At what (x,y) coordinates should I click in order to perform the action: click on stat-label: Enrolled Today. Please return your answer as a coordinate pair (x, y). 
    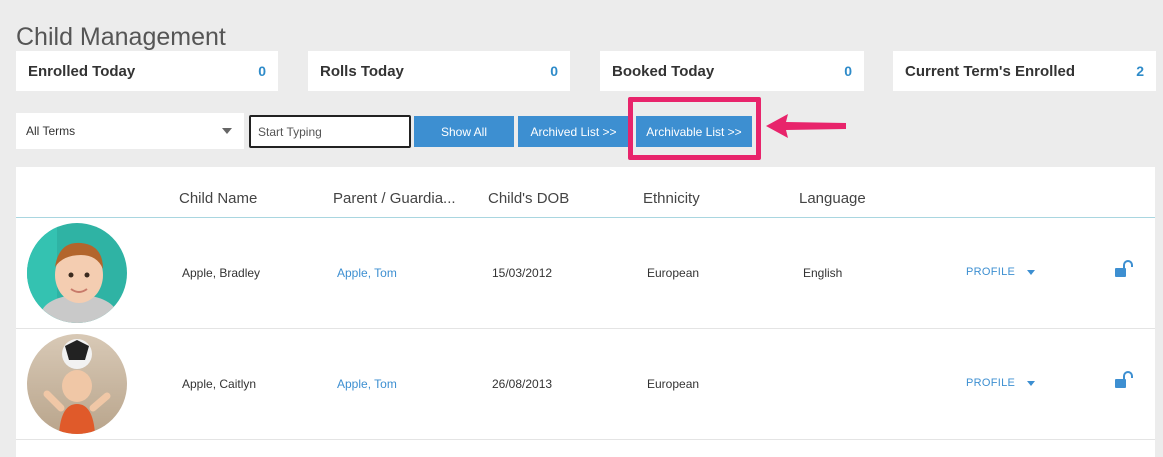
    Looking at the image, I should click on (82, 71).